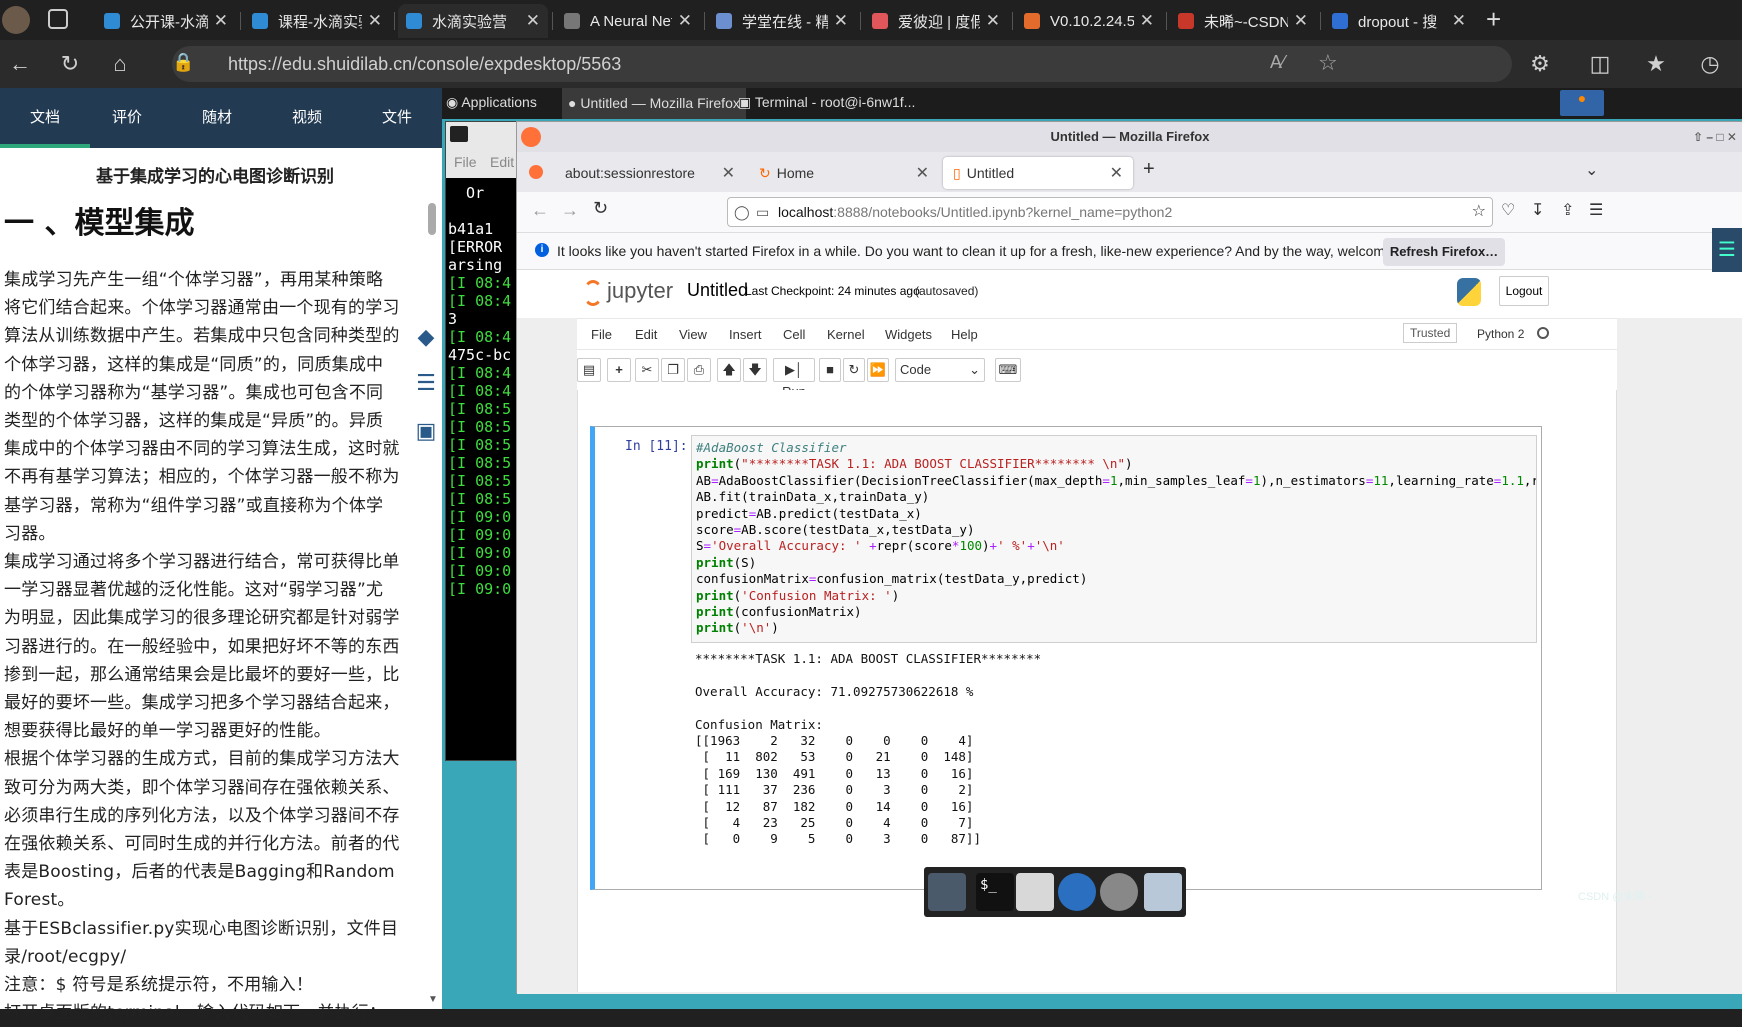  Describe the element at coordinates (70, 64) in the screenshot. I see `reload-icon: ↻` at that location.